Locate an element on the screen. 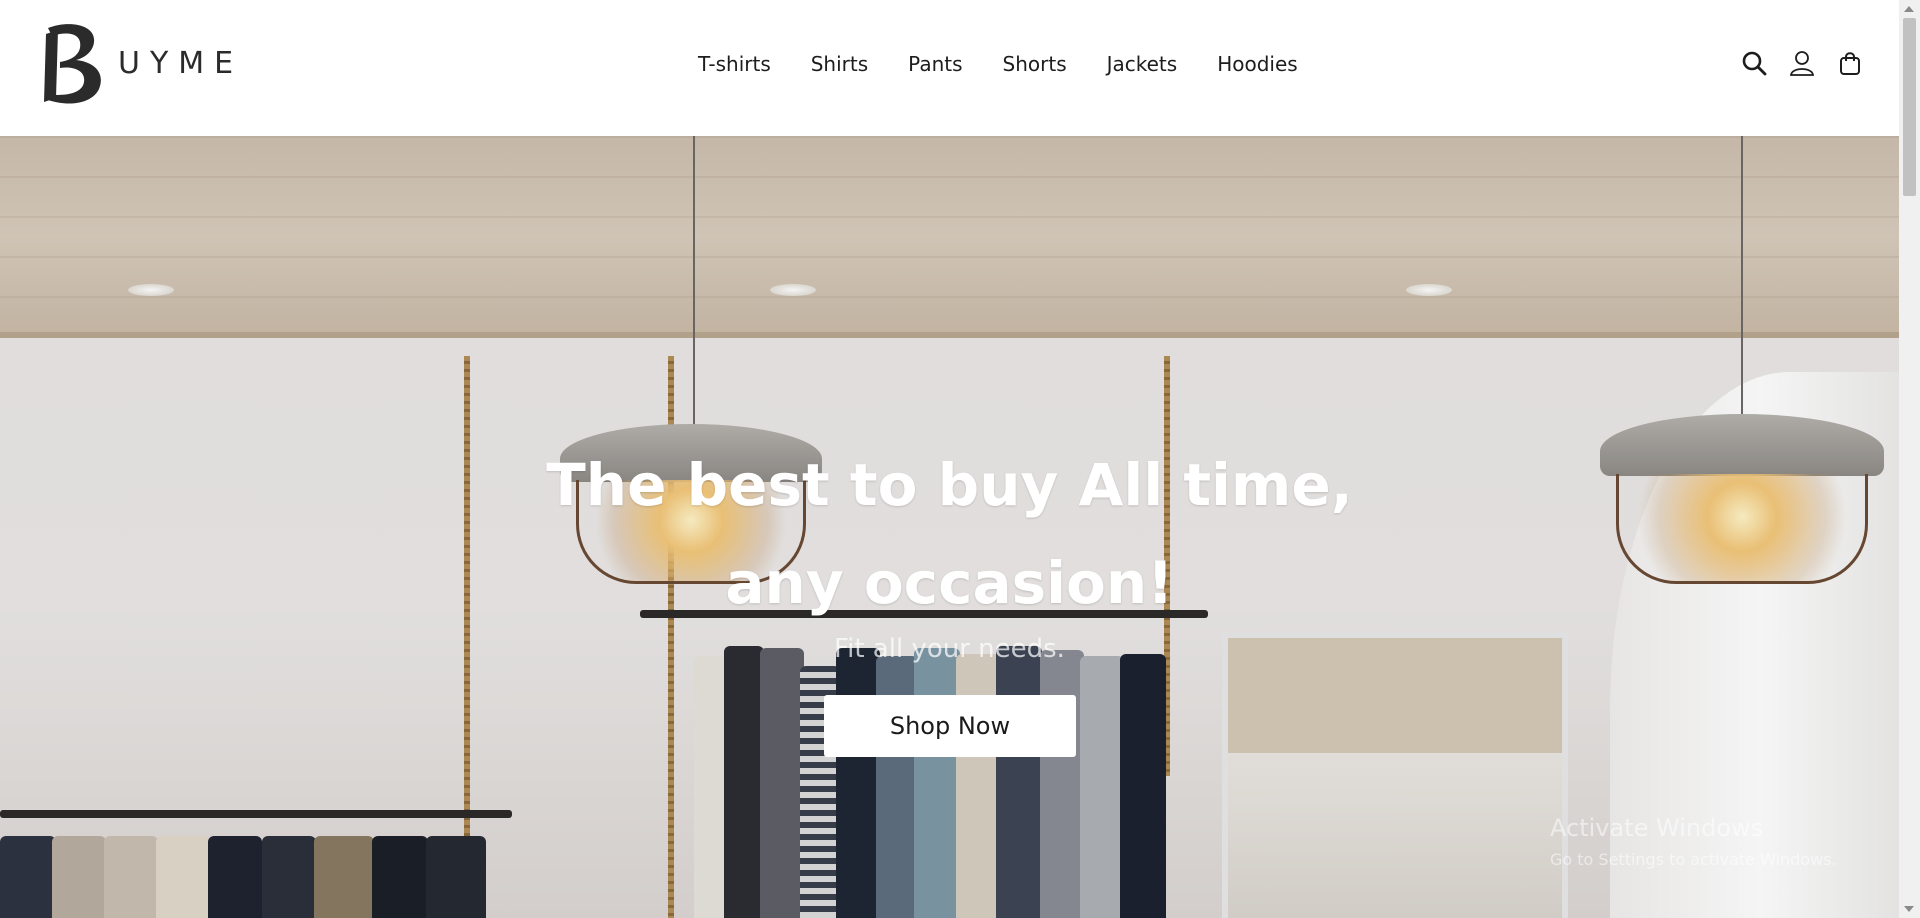 The height and width of the screenshot is (918, 1920). brand-logo: UYME is located at coordinates (140, 63).